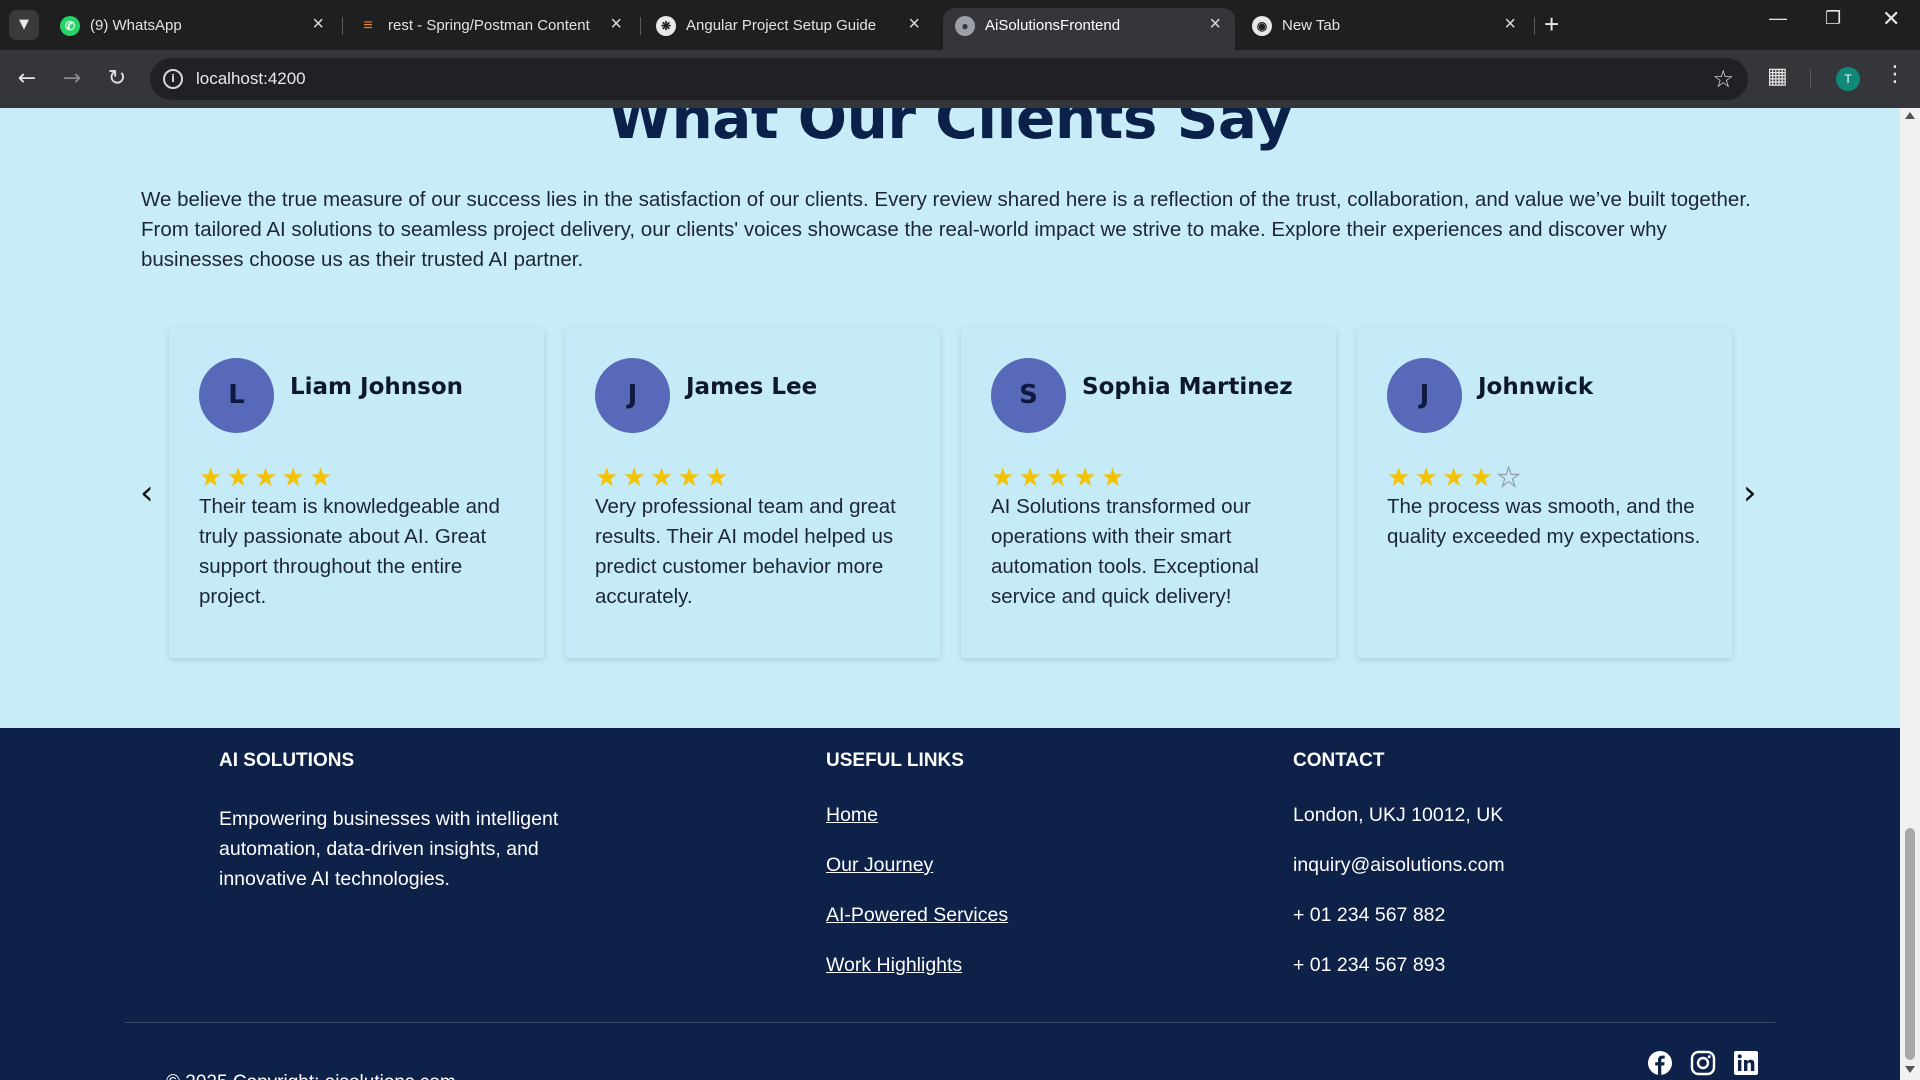 The image size is (1920, 1080). What do you see at coordinates (1398, 815) in the screenshot?
I see `contact-address: London, UKJ 10012, UK` at bounding box center [1398, 815].